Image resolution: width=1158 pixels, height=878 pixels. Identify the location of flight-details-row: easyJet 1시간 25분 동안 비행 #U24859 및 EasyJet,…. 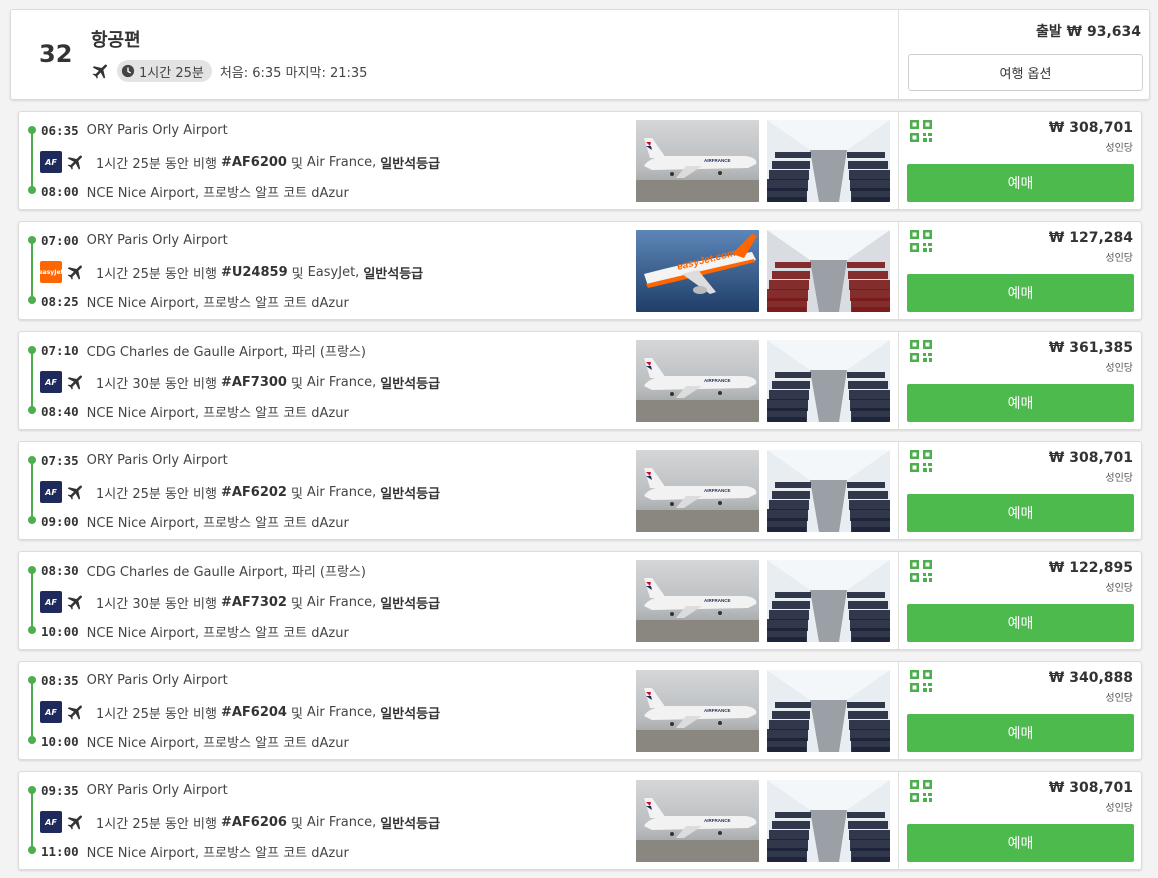
(233, 272).